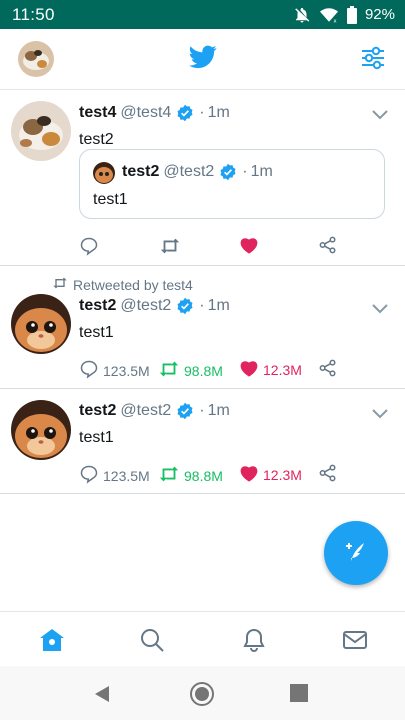 The height and width of the screenshot is (720, 405). What do you see at coordinates (344, 14) in the screenshot?
I see `status-icons: x 92%` at bounding box center [344, 14].